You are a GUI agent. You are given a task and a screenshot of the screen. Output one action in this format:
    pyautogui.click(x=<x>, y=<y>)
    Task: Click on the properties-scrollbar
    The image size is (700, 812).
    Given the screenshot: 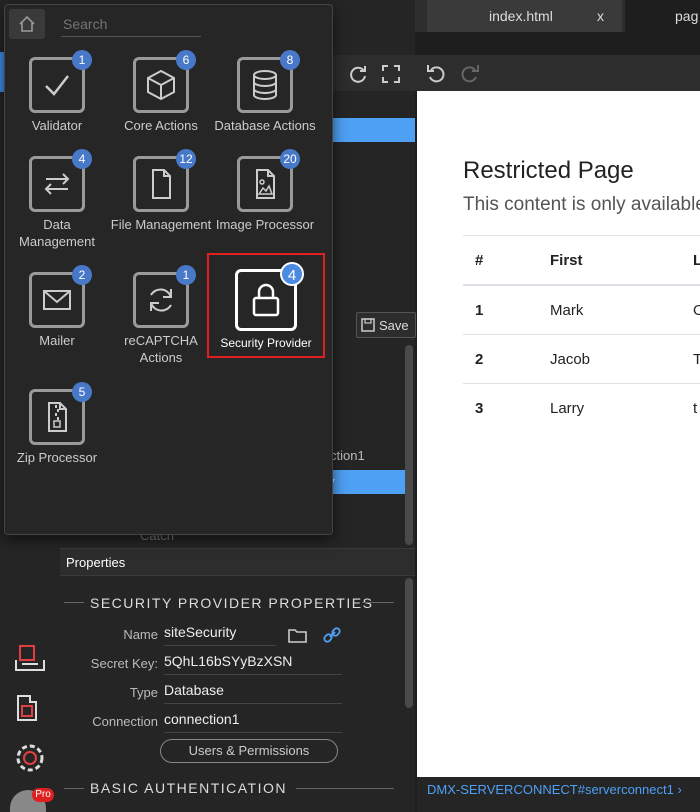 What is the action you would take?
    pyautogui.click(x=409, y=643)
    